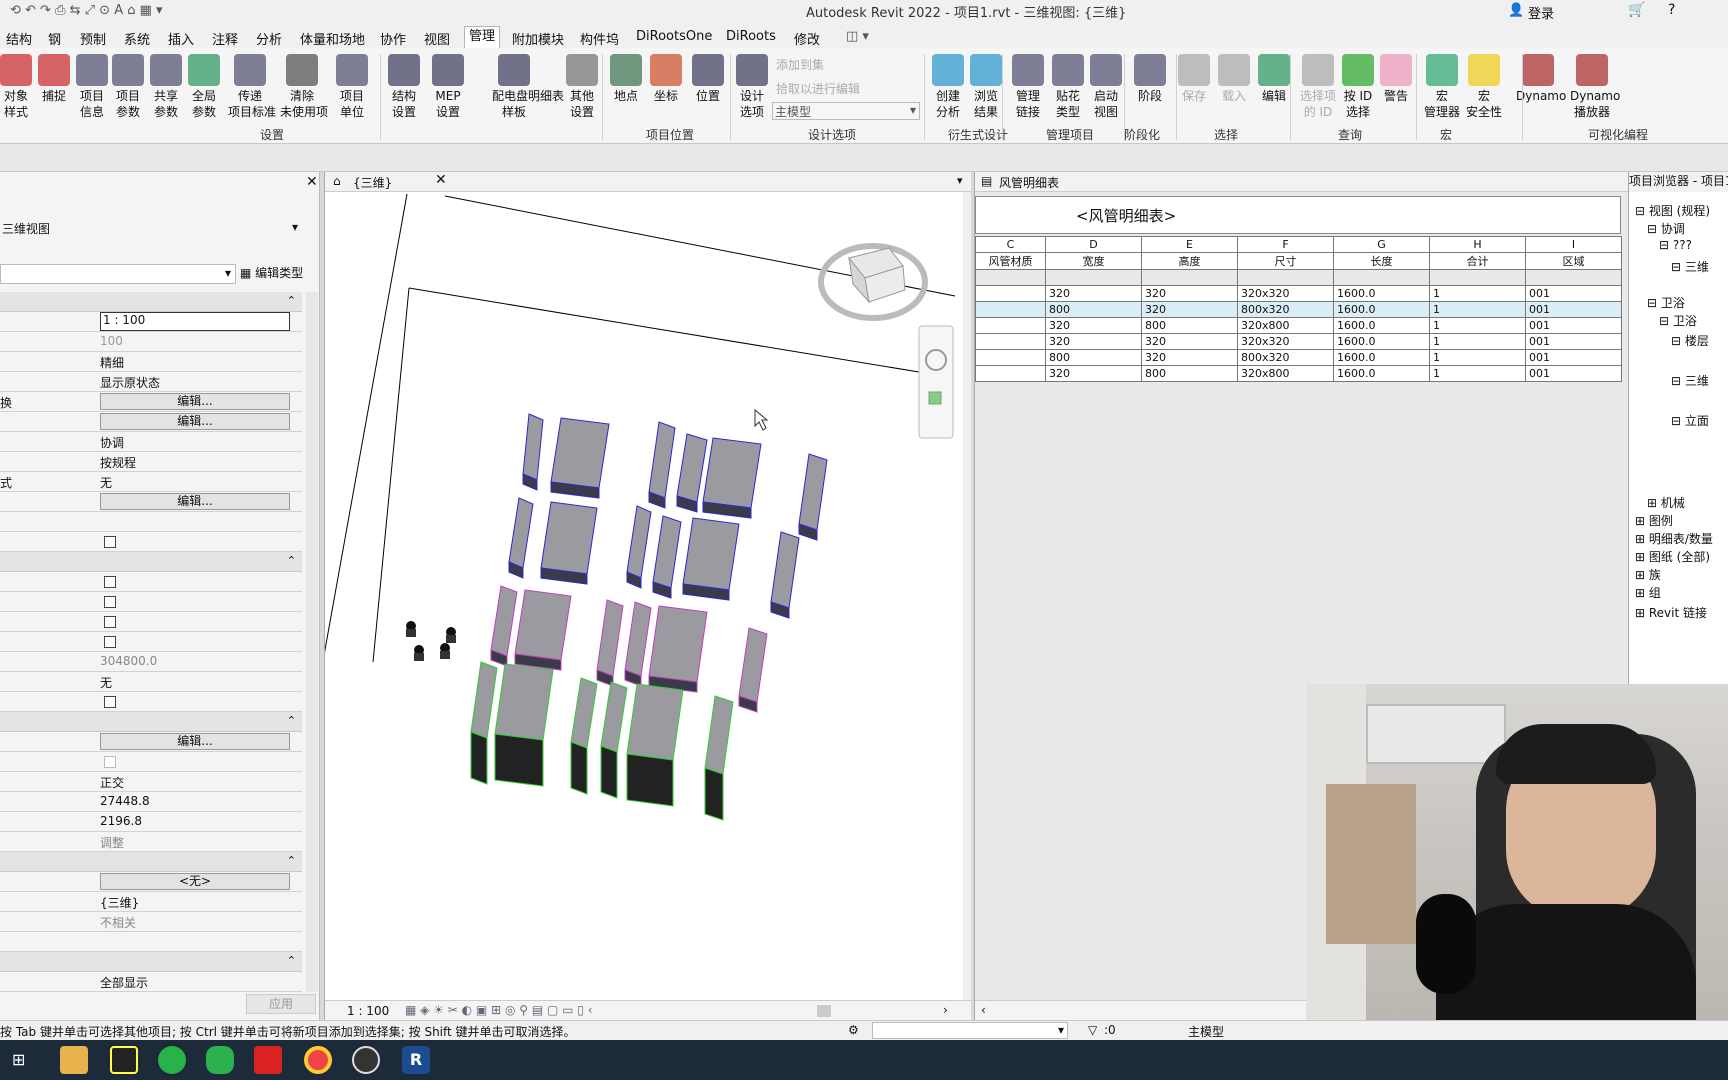  I want to click on ribbon-button-12: 其他 设置, so click(582, 87).